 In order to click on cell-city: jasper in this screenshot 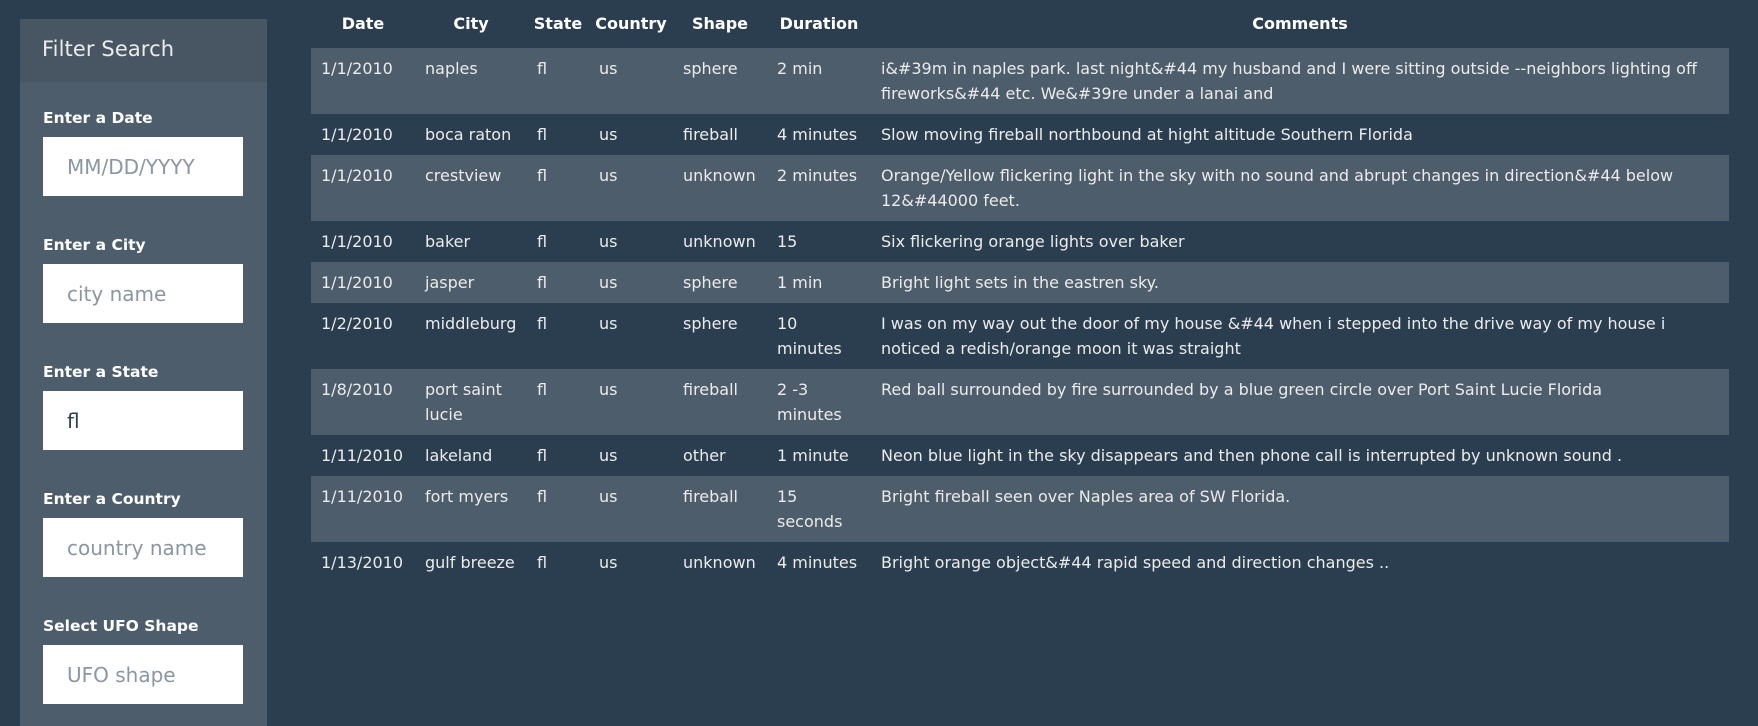, I will do `click(450, 282)`.